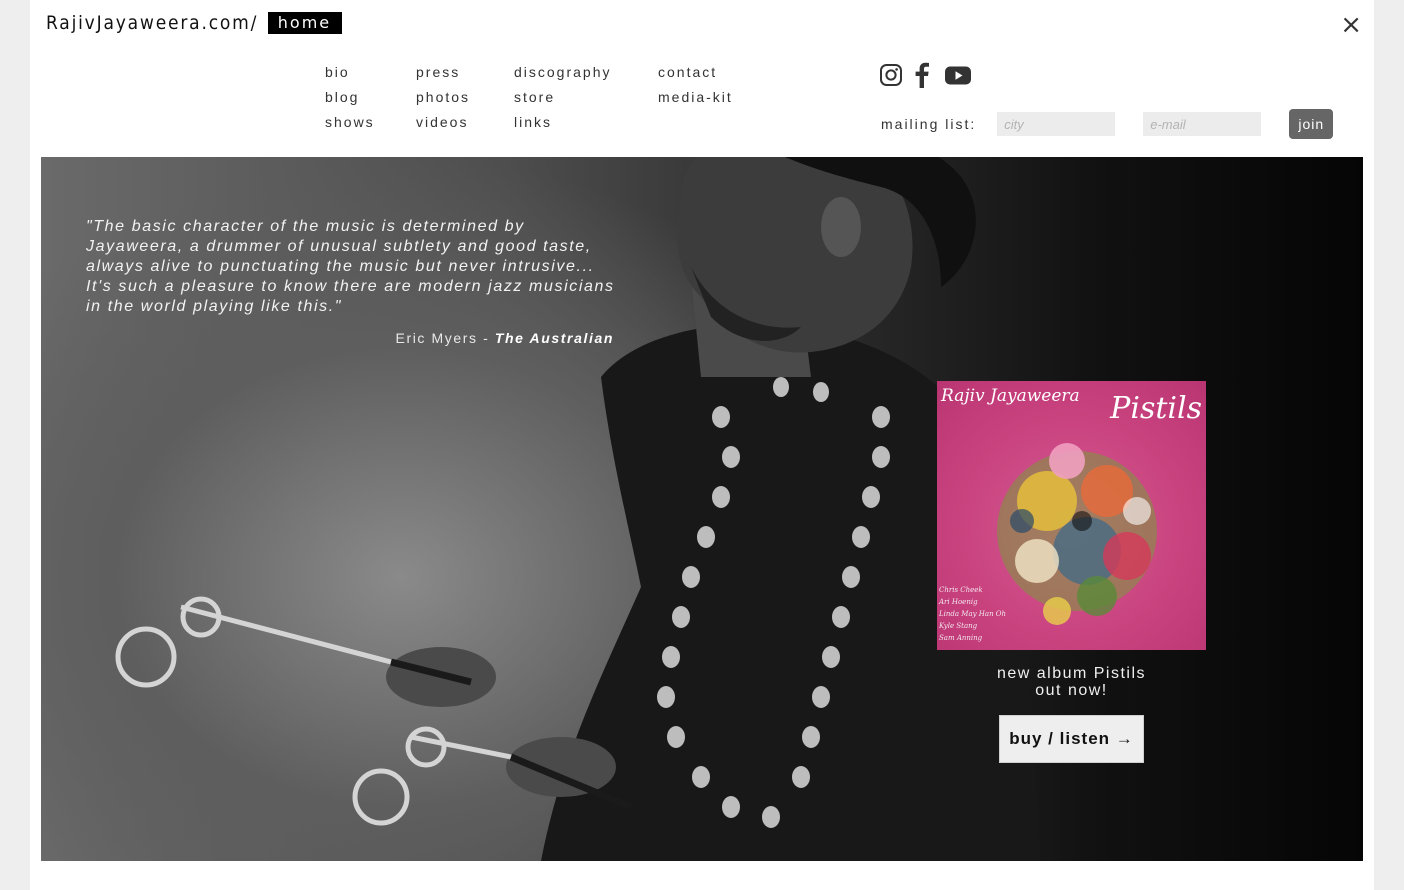 The height and width of the screenshot is (890, 1404). Describe the element at coordinates (152, 23) in the screenshot. I see `site-name: RajivJayaweera.com/` at that location.